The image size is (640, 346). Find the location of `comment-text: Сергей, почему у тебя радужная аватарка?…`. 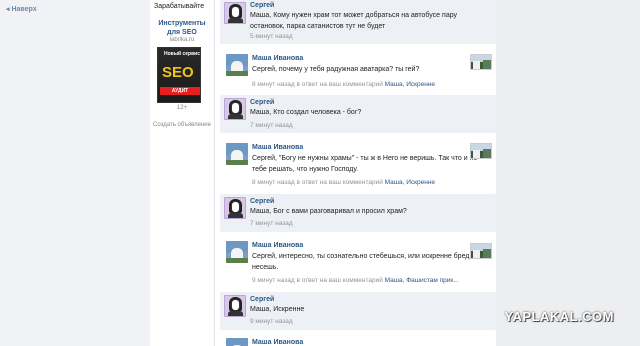

comment-text: Сергей, почему у тебя радужная аватарка?… is located at coordinates (336, 69).